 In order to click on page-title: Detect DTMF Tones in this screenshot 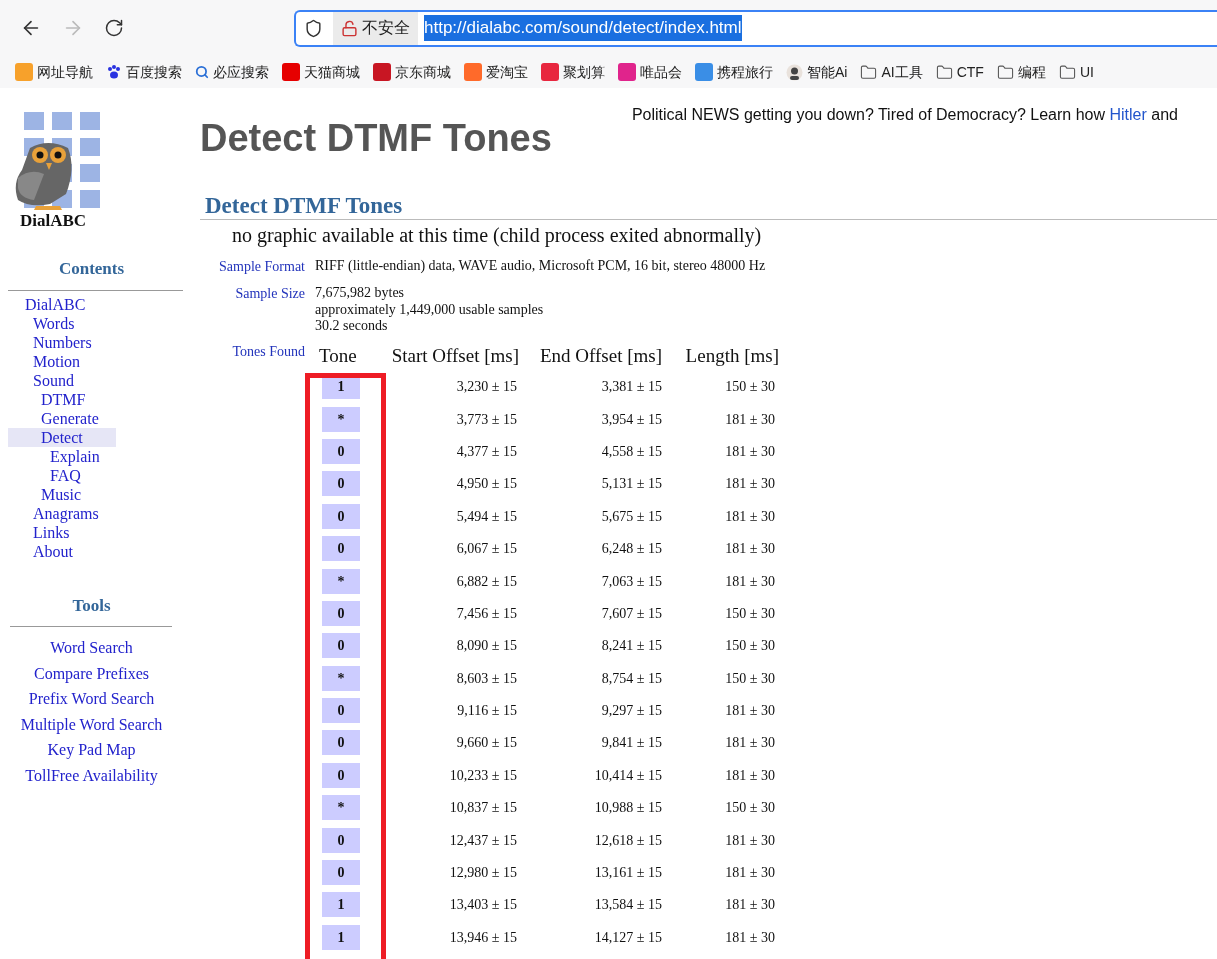, I will do `click(376, 138)`.